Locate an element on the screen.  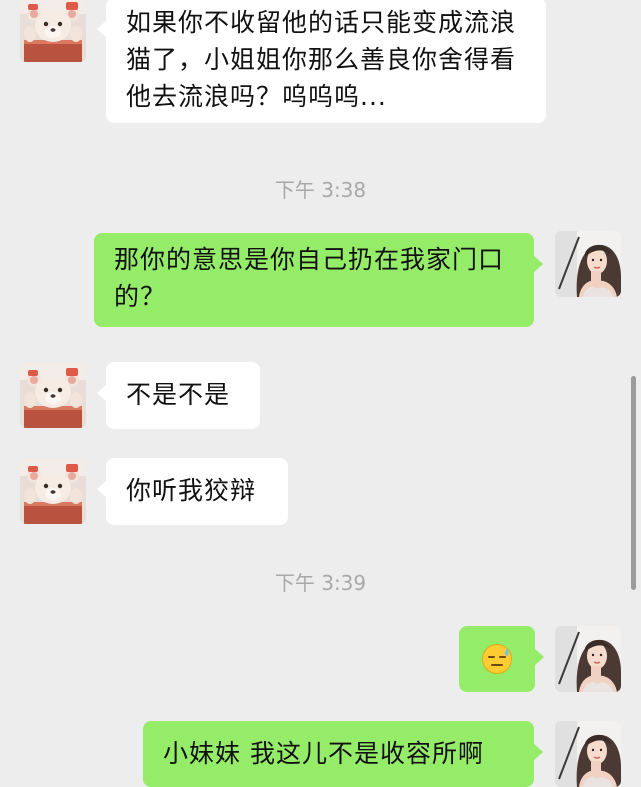
outgoing-emoji-bubble is located at coordinates (501, 659).